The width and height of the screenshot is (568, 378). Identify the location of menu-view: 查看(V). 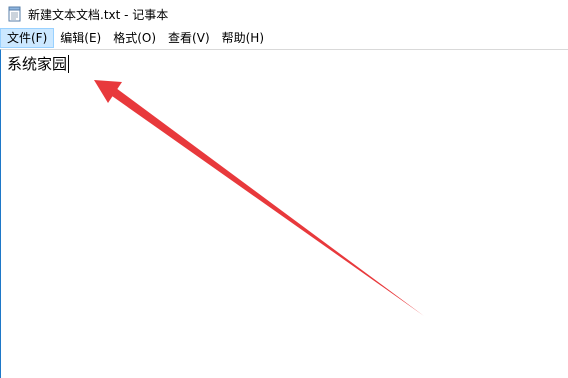
(189, 38).